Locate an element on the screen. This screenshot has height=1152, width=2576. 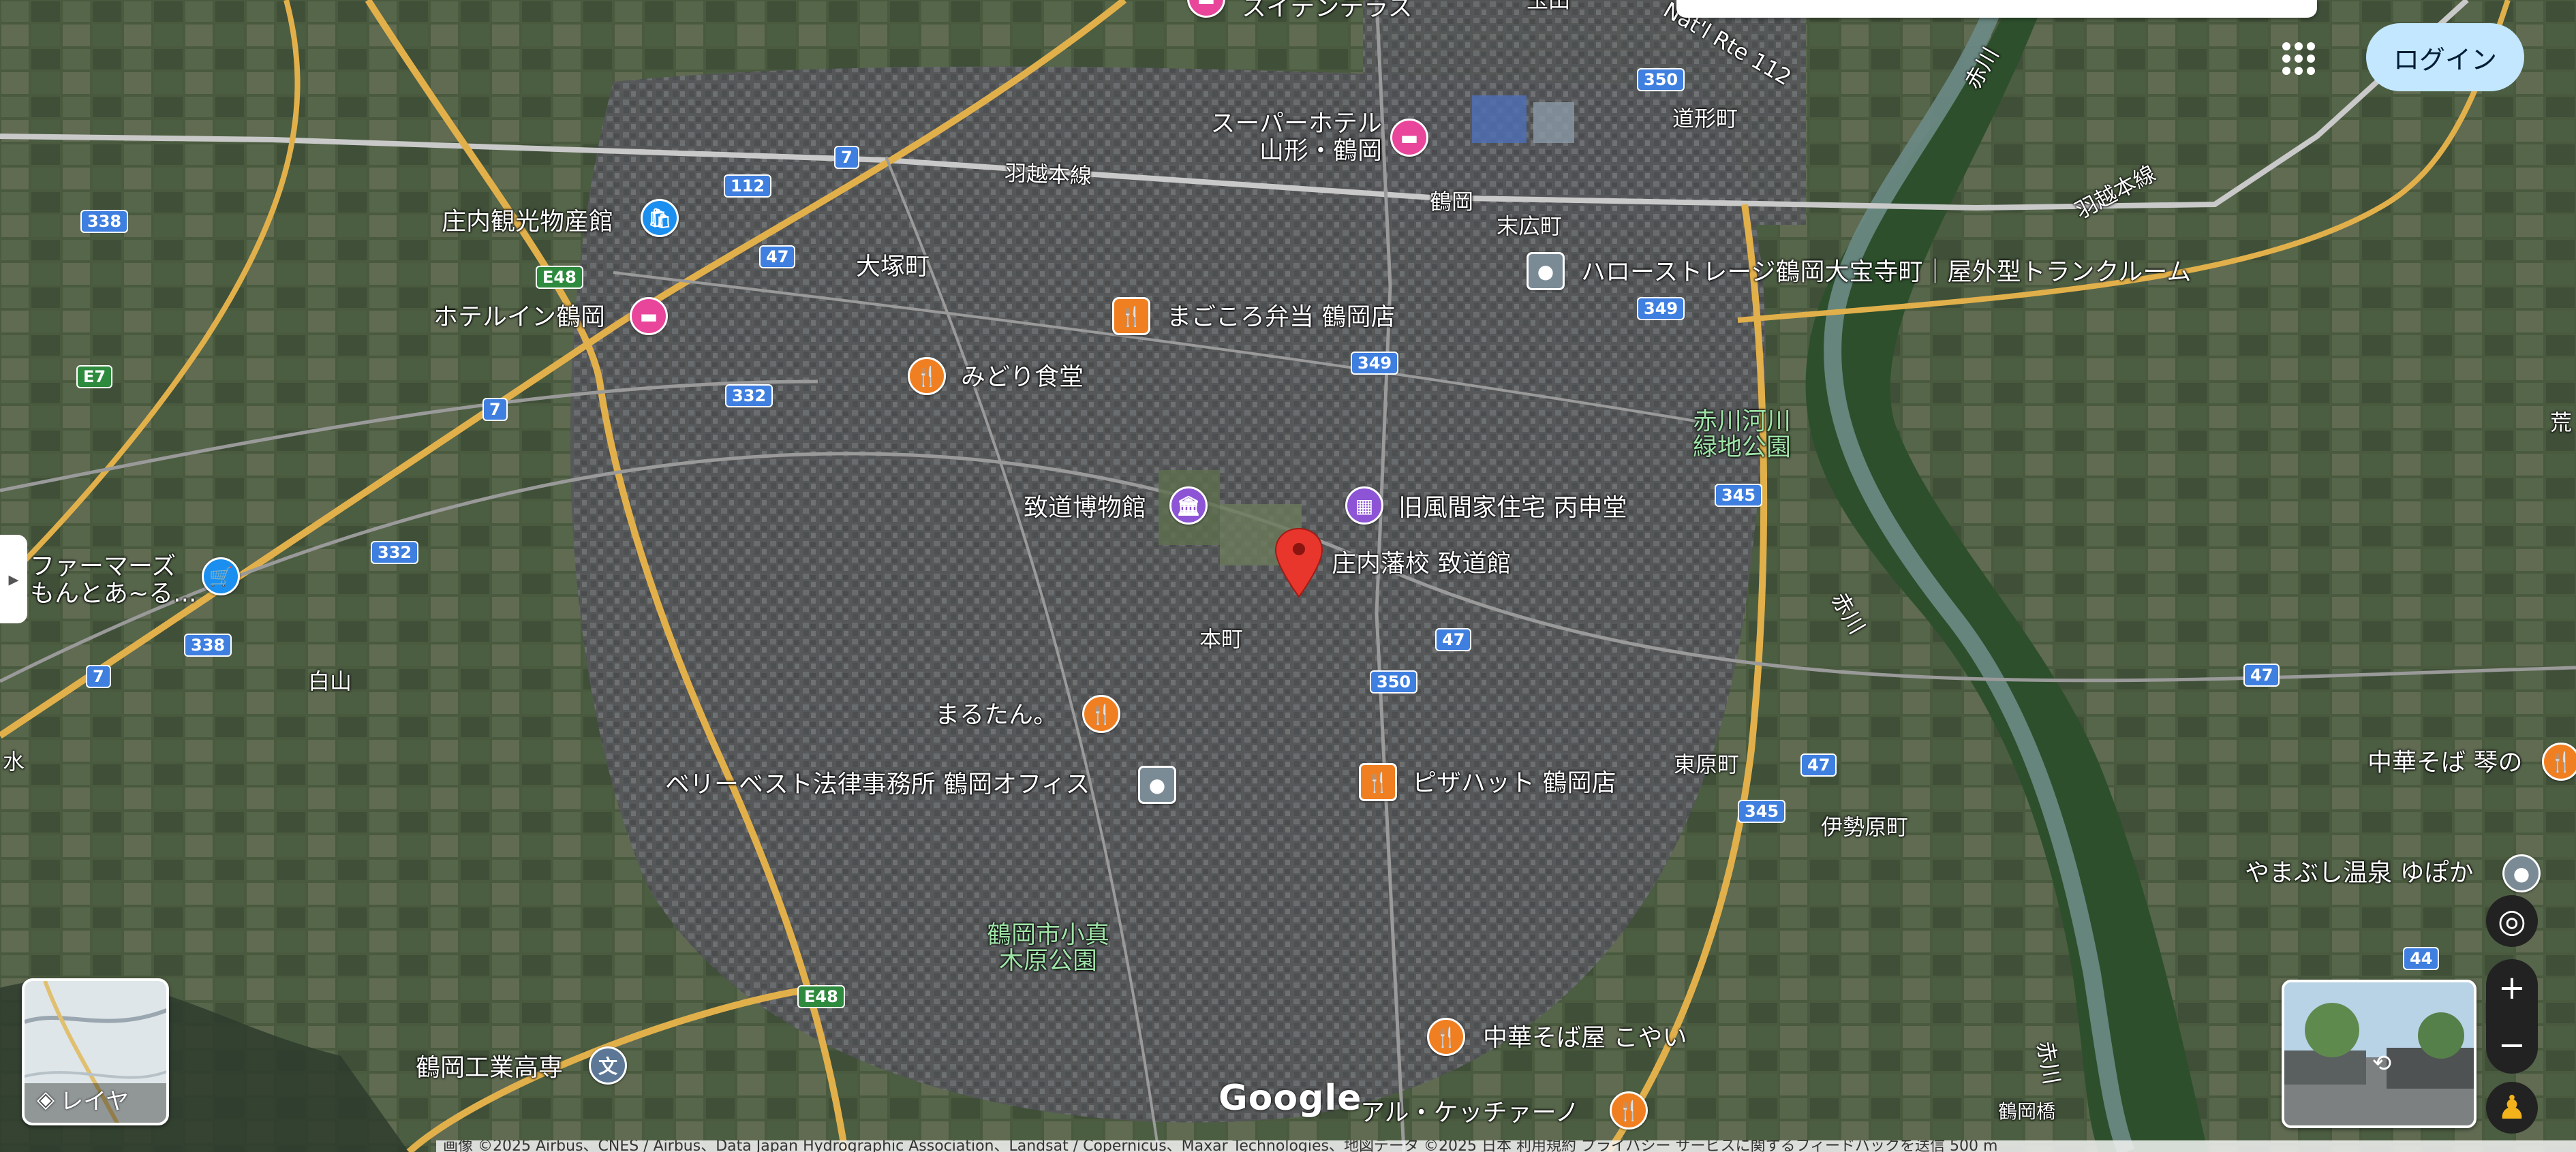
pegman-button: ♟ is located at coordinates (2512, 1108).